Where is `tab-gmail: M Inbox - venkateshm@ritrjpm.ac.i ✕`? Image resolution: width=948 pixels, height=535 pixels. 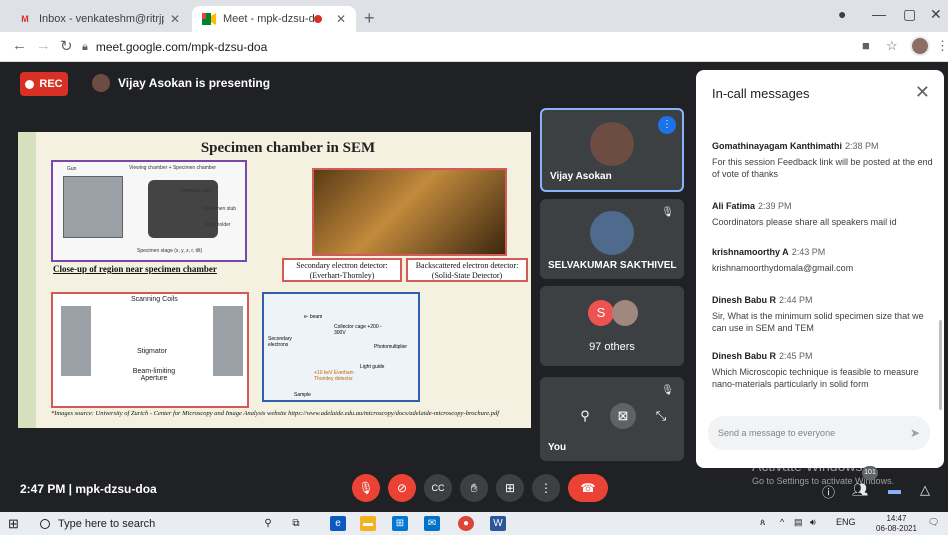 tab-gmail: M Inbox - venkateshm@ritrjpm.ac.i ✕ is located at coordinates (99, 19).